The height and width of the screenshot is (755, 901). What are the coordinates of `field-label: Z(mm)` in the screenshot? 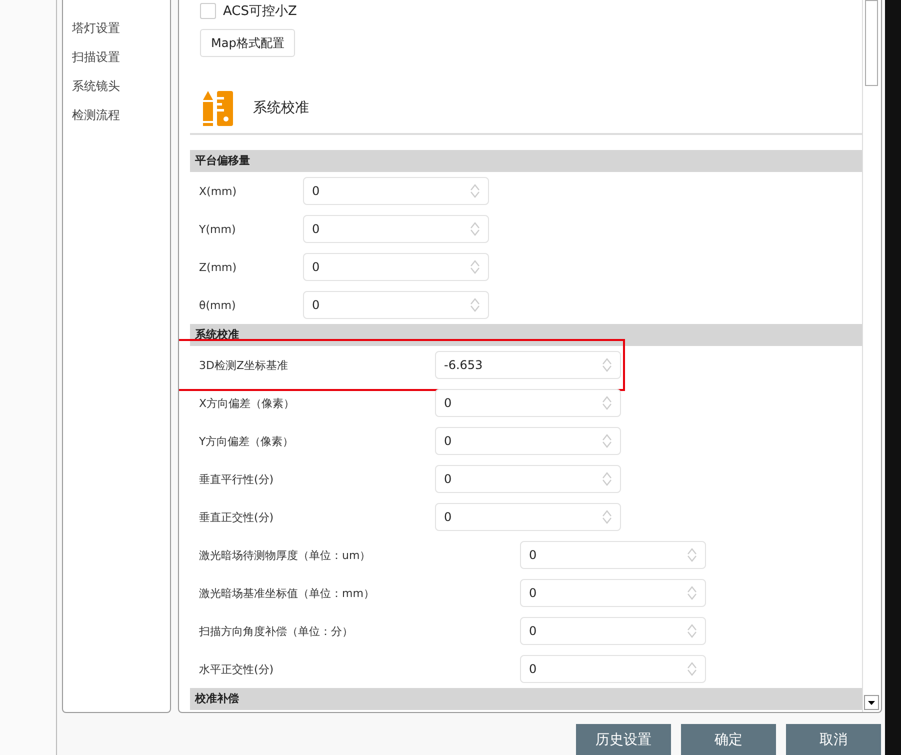 It's located at (218, 267).